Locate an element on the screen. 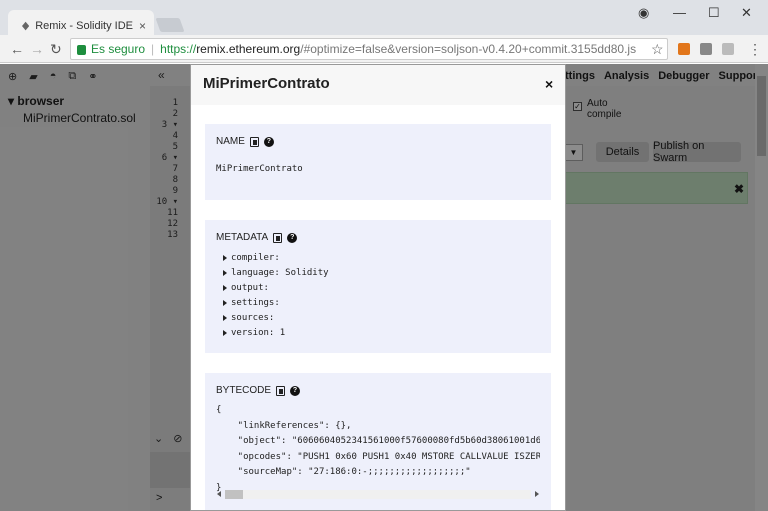 This screenshot has height=511, width=768. url-host: remix.ethereum.org is located at coordinates (248, 49).